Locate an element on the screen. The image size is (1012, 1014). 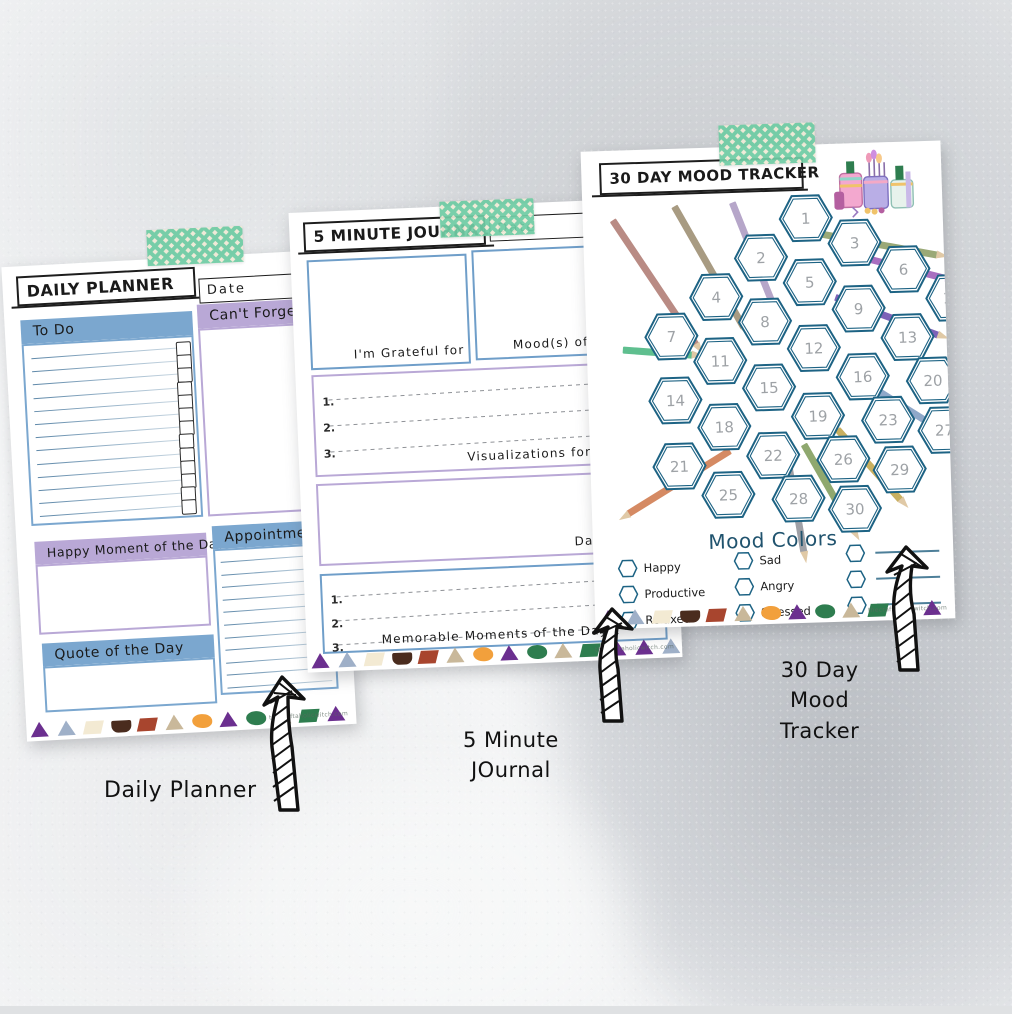
mood-legend-label: Sad is located at coordinates (770, 560).